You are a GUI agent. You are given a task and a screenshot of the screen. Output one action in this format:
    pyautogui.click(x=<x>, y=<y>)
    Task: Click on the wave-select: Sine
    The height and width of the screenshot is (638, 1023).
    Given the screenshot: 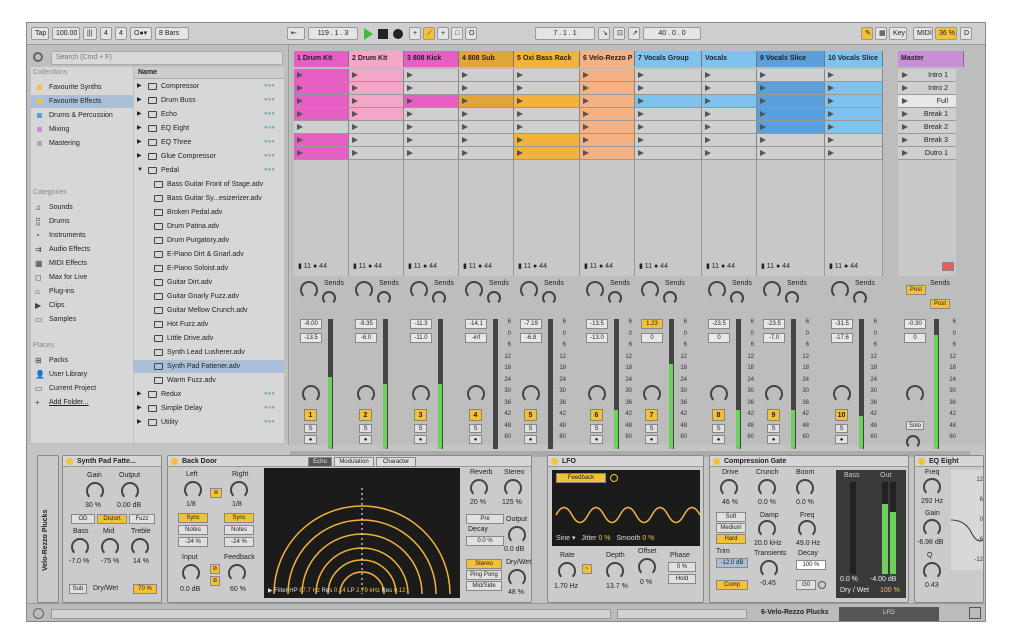 What is the action you would take?
    pyautogui.click(x=563, y=538)
    